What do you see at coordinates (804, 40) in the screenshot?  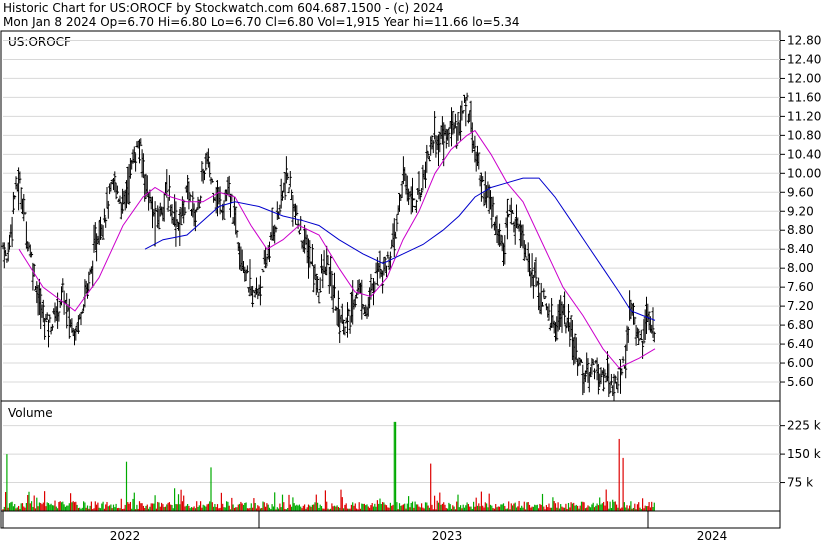 I see `price-tick-label: 12.80` at bounding box center [804, 40].